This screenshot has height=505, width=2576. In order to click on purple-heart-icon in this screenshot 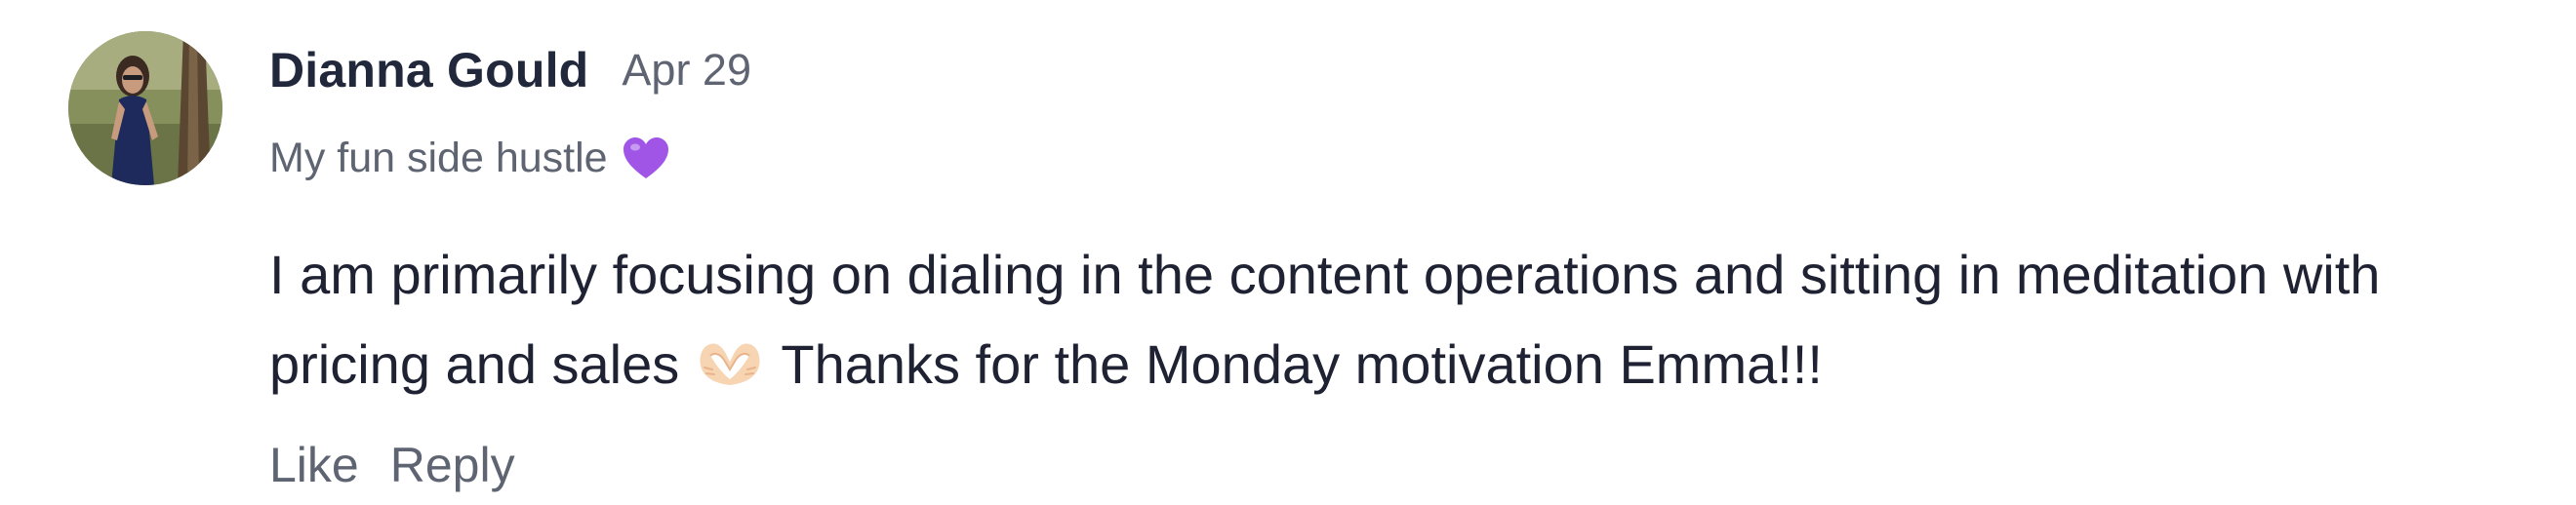, I will do `click(646, 158)`.